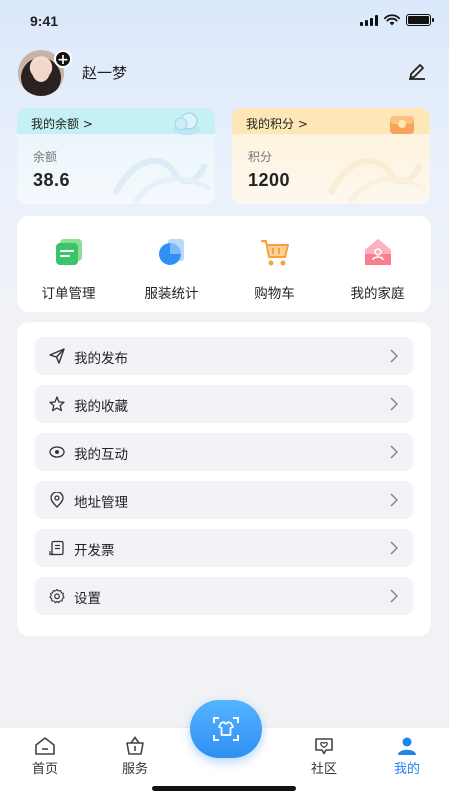  I want to click on community-heart-icon, so click(324, 746).